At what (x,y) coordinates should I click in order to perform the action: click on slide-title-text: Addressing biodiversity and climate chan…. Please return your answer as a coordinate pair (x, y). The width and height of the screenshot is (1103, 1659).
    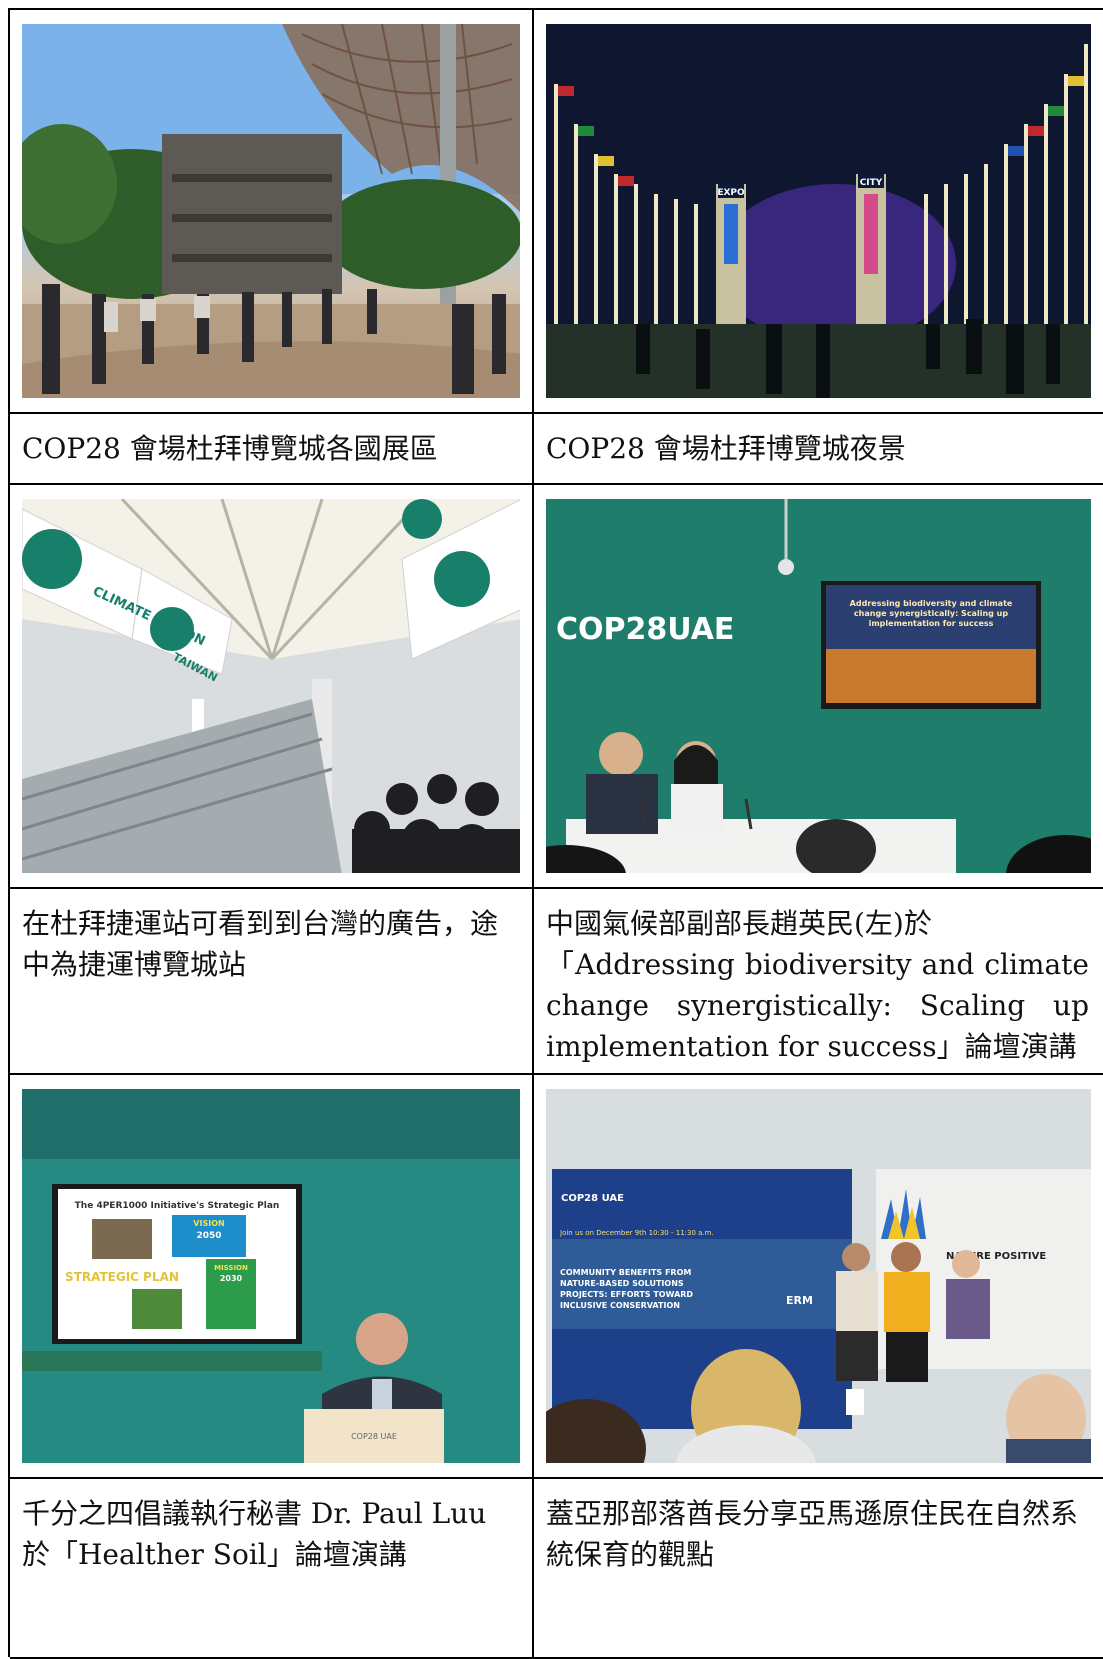
    Looking at the image, I should click on (931, 613).